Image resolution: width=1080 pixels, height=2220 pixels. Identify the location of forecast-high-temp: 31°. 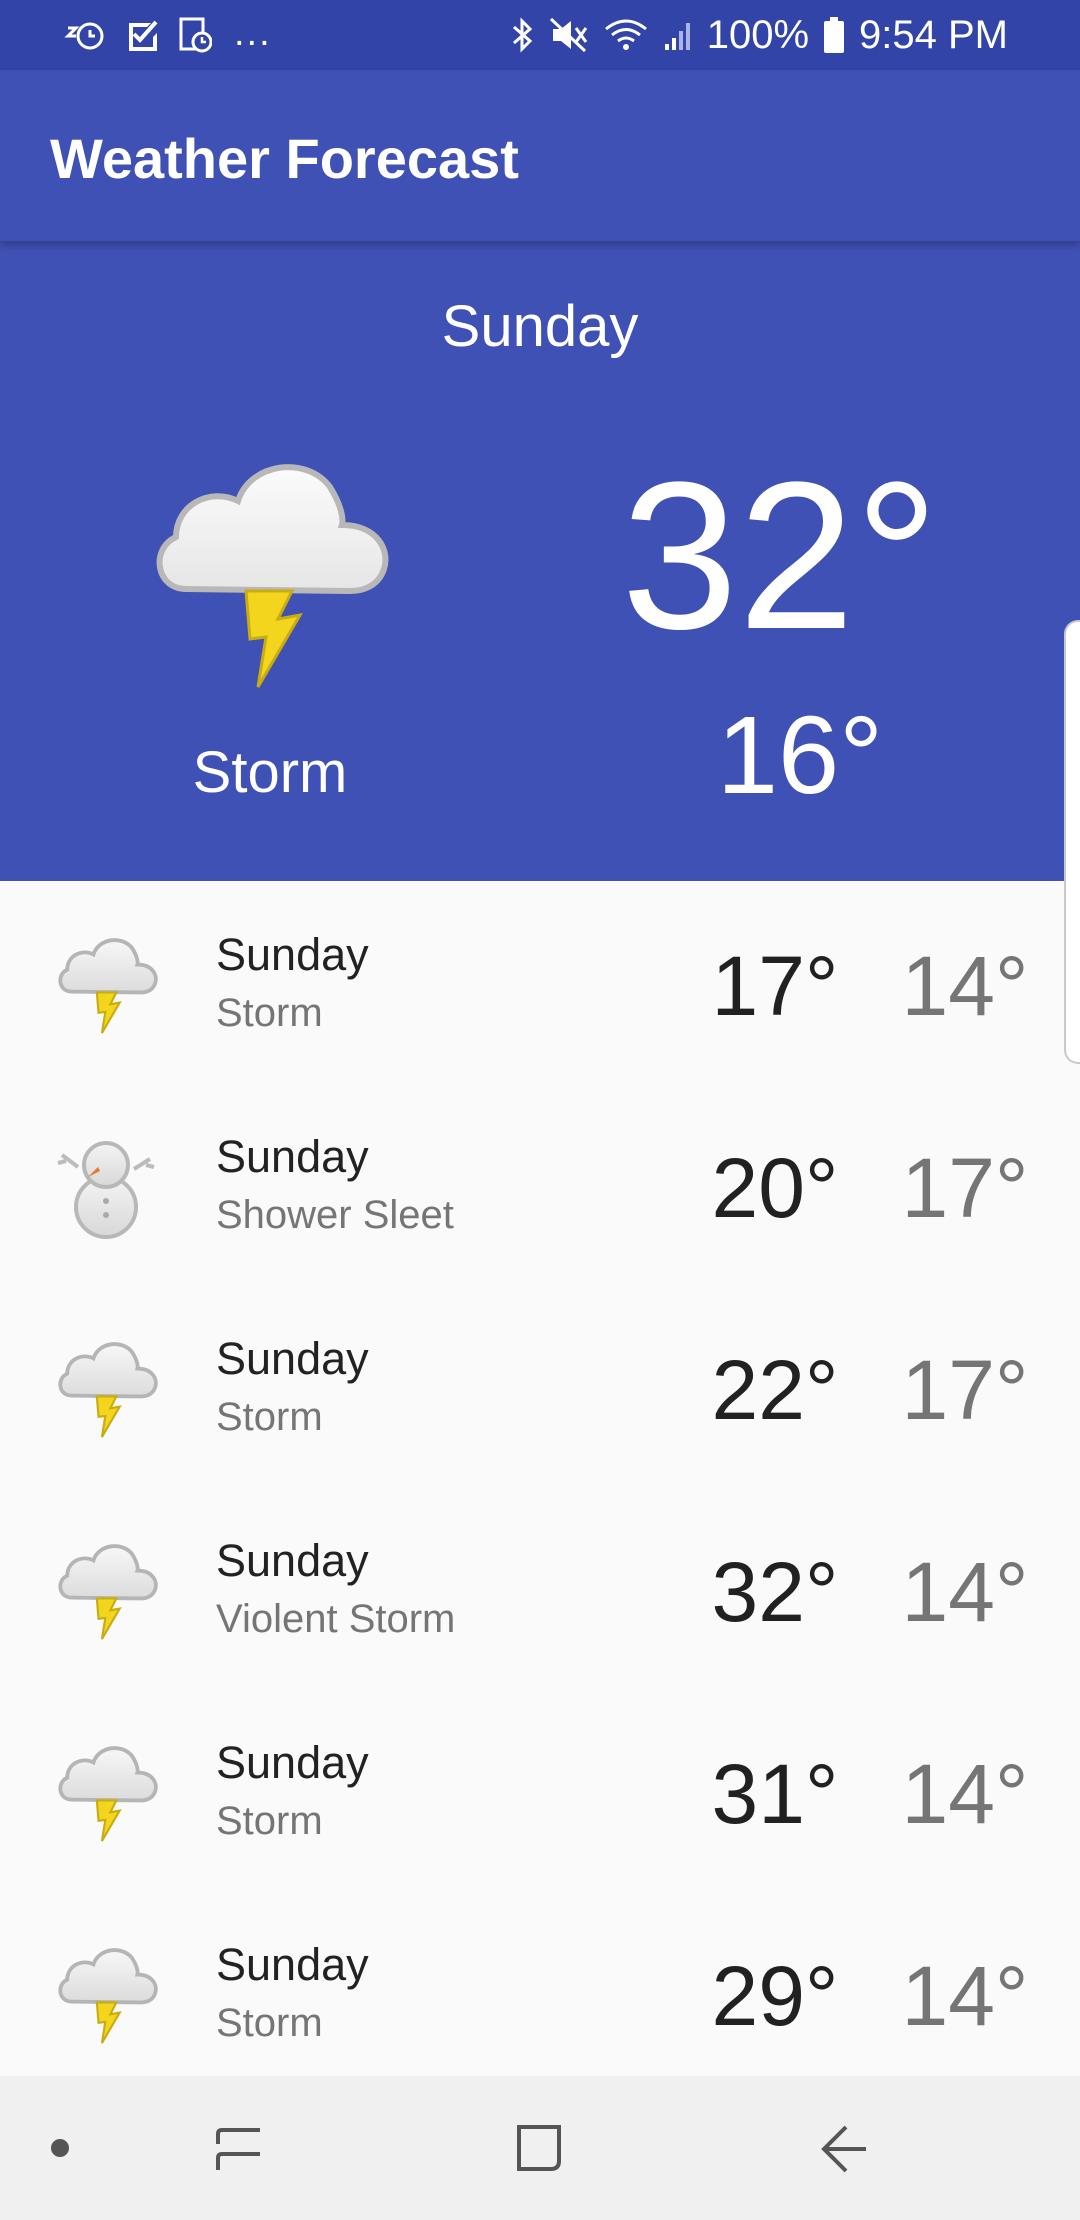
(775, 1794).